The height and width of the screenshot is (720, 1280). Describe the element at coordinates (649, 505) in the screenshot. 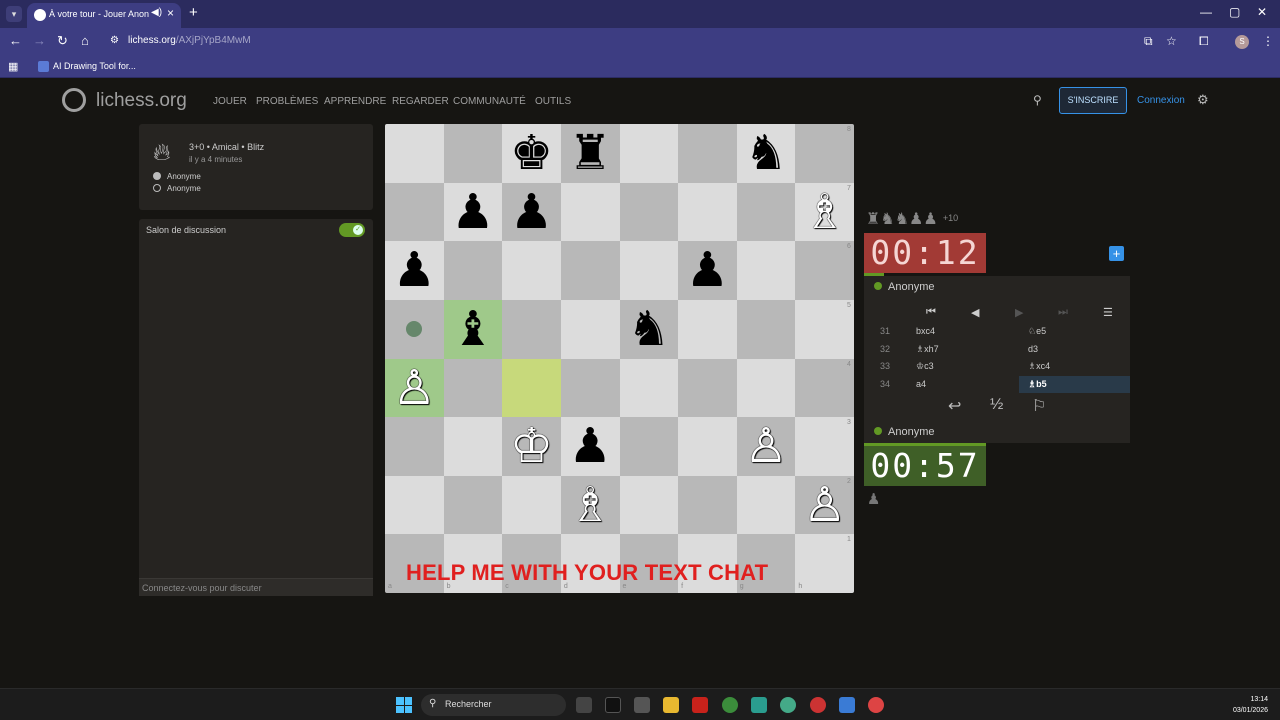

I see `square-e2` at that location.